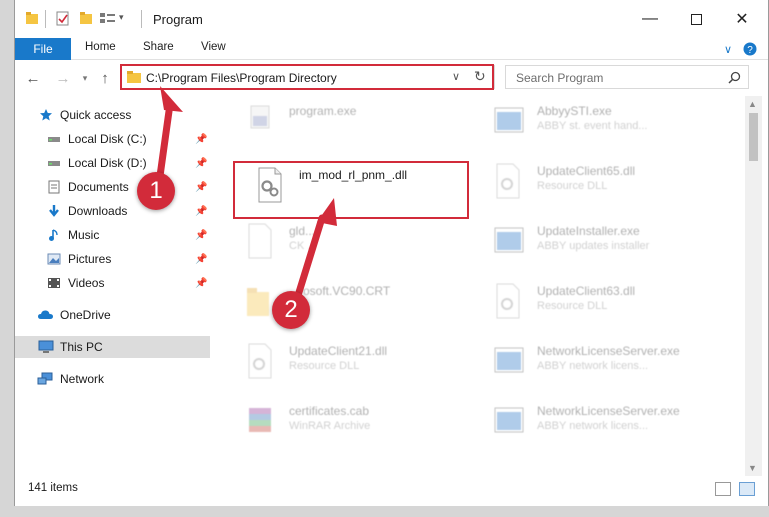 The width and height of the screenshot is (769, 517). What do you see at coordinates (353, 363) in the screenshot?
I see `file-item: UpdateClient21.dll Resource DLL` at bounding box center [353, 363].